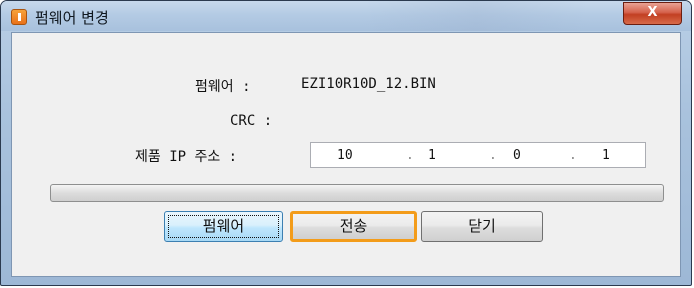  Describe the element at coordinates (346, 16) in the screenshot. I see `title-bar: 펌웨어 변경 X` at that location.